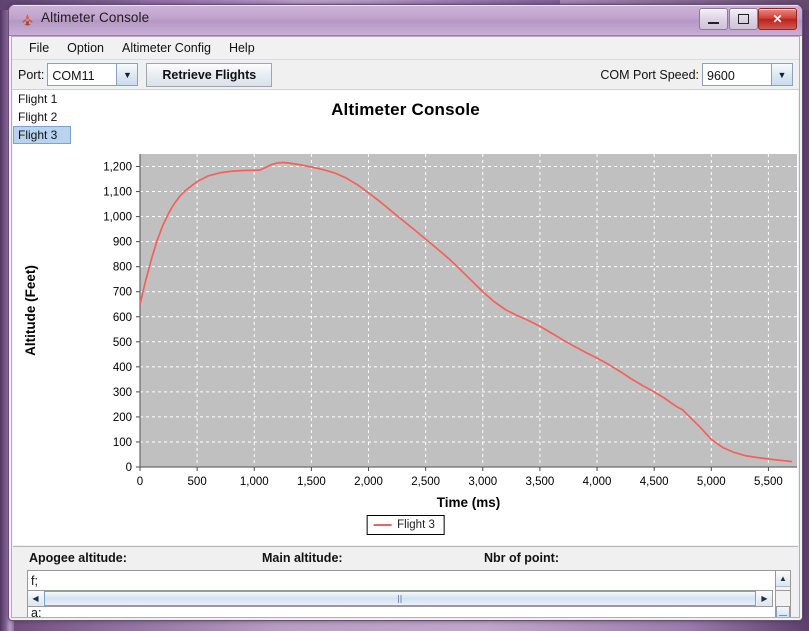 Image resolution: width=809 pixels, height=631 pixels. Describe the element at coordinates (649, 74) in the screenshot. I see `com-speed-label: COM Port Speed:` at that location.